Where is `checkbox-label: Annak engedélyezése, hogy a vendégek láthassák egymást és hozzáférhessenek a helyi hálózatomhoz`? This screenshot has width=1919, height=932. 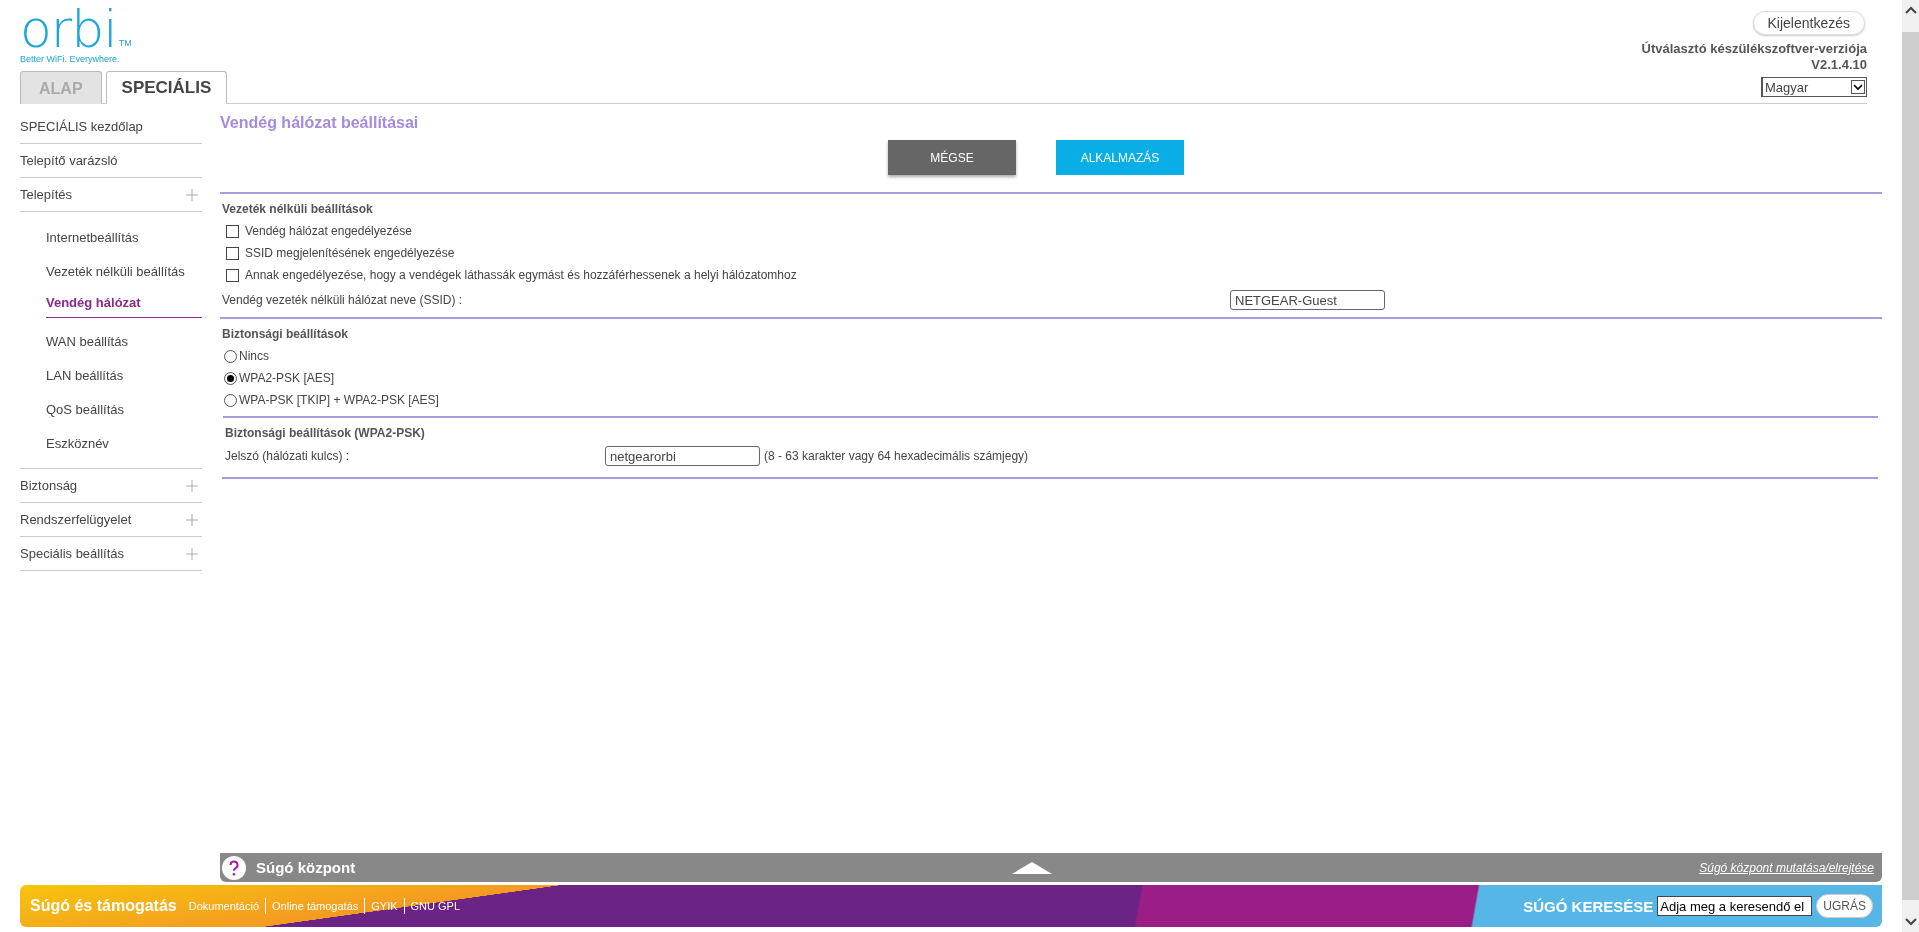 checkbox-label: Annak engedélyezése, hogy a vendégek láthassák egymást és hozzáférhessenek a helyi hálózatomhoz is located at coordinates (521, 275).